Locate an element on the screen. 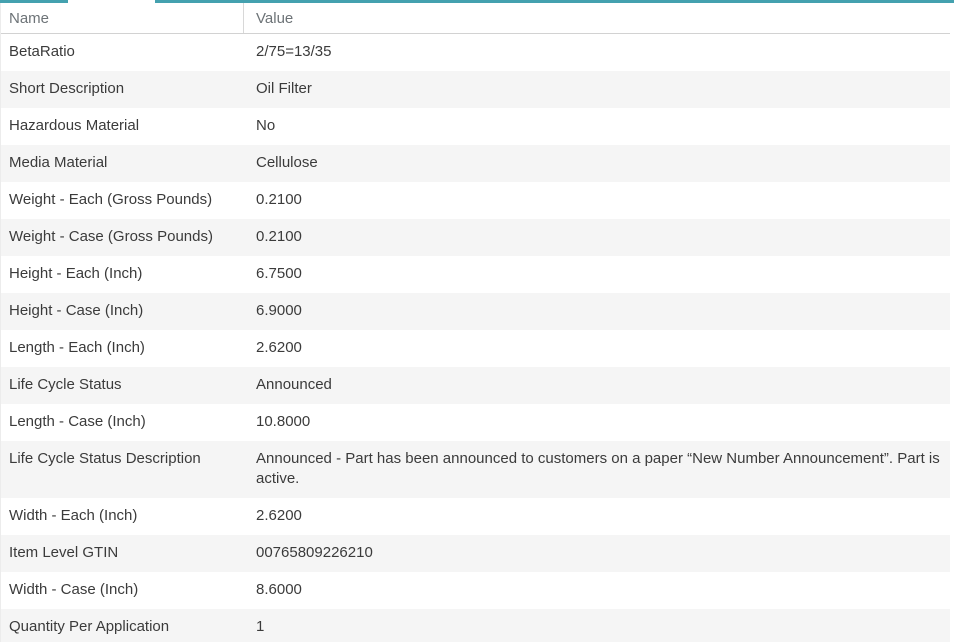  attribute-name-cell: Height - Each (Inch) is located at coordinates (76, 273).